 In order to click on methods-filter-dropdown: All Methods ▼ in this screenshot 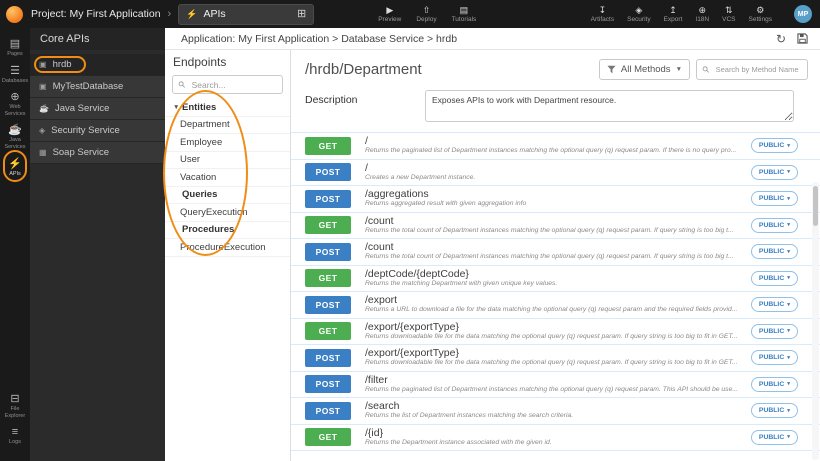, I will do `click(644, 69)`.